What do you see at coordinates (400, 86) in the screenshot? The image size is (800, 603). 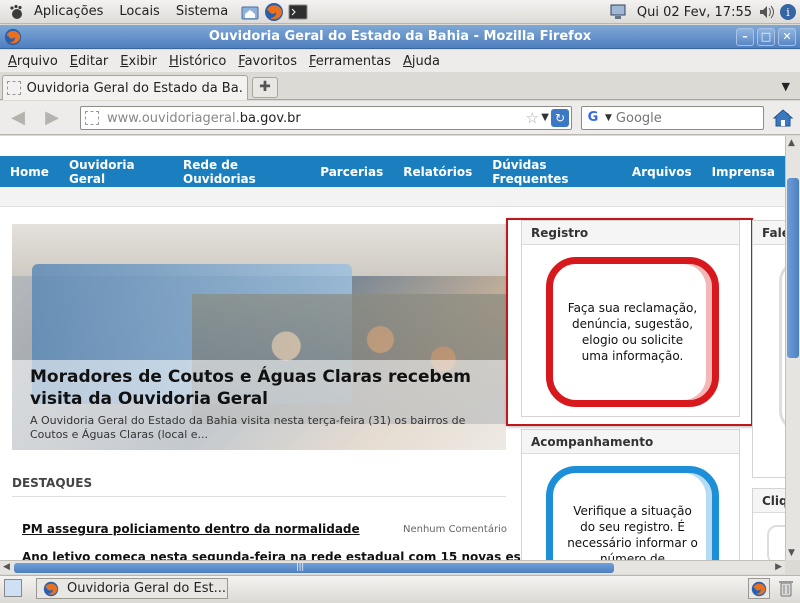 I see `tab-strip: Ouvidoria Geral do Estado da Ba... ✚ ▼` at bounding box center [400, 86].